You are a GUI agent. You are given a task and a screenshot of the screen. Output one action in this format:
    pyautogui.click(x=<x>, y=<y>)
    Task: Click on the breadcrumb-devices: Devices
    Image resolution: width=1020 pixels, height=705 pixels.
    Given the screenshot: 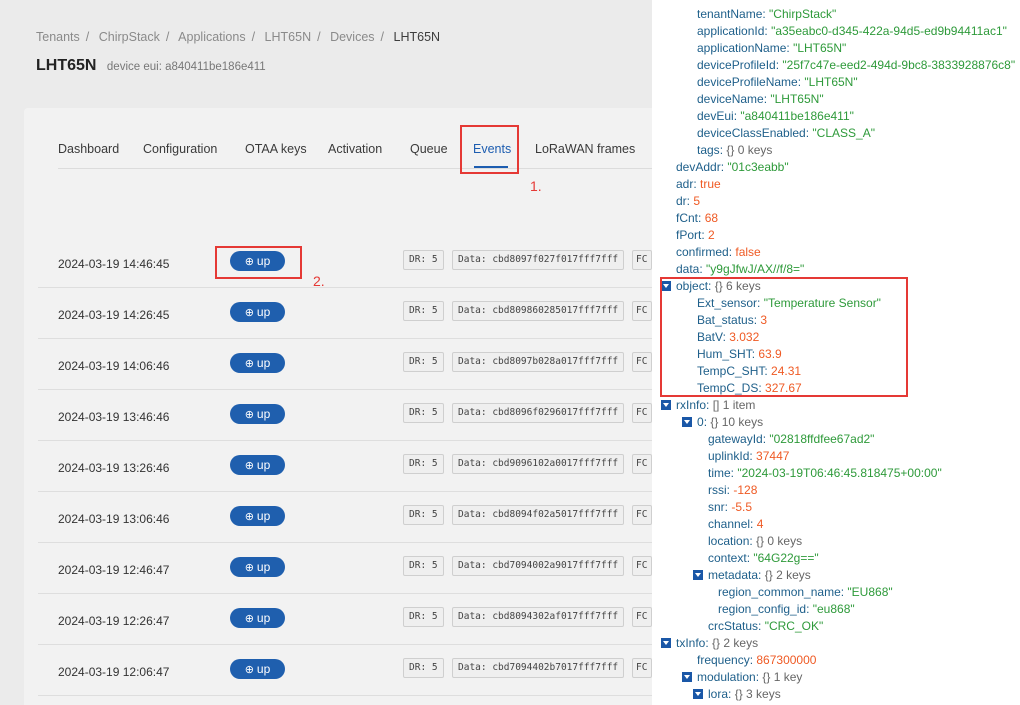 What is the action you would take?
    pyautogui.click(x=352, y=37)
    